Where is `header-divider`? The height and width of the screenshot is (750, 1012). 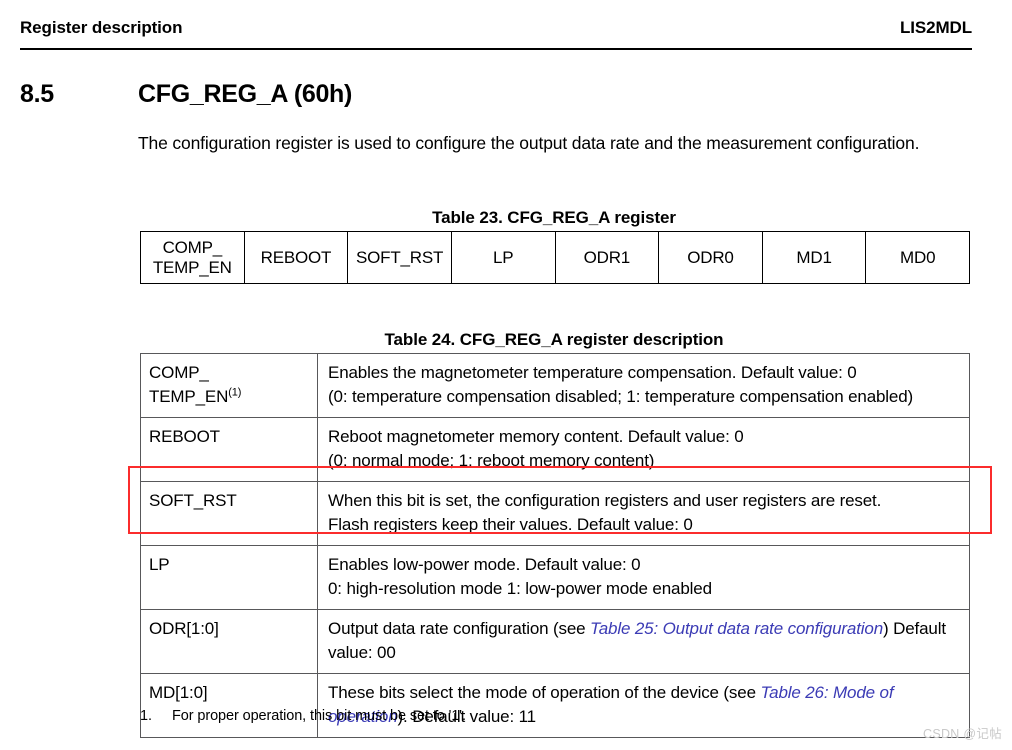
header-divider is located at coordinates (496, 49).